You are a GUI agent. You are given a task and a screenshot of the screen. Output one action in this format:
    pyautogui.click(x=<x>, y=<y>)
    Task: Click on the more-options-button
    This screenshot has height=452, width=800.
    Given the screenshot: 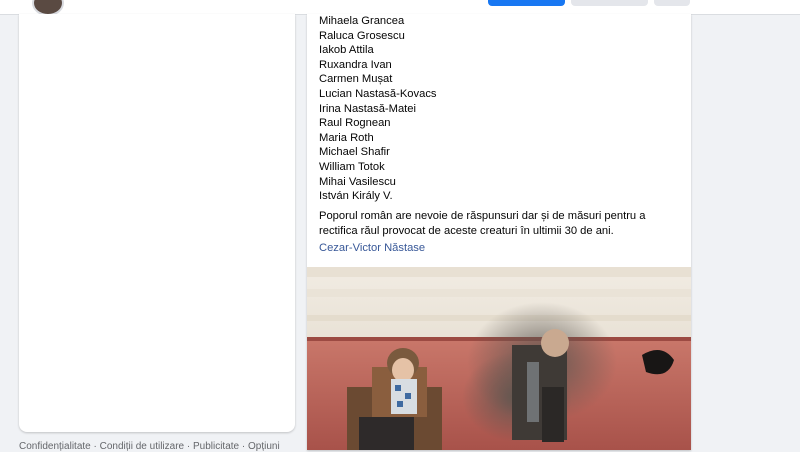 What is the action you would take?
    pyautogui.click(x=672, y=3)
    